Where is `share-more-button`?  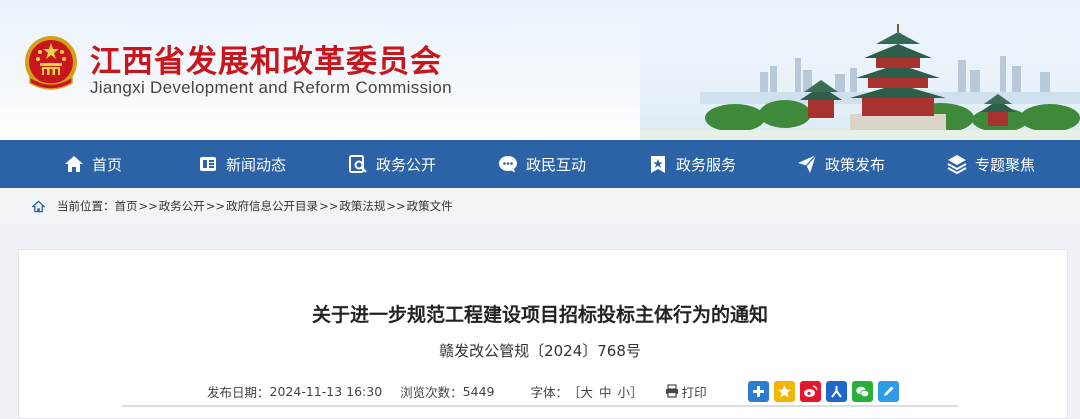 share-more-button is located at coordinates (758, 391).